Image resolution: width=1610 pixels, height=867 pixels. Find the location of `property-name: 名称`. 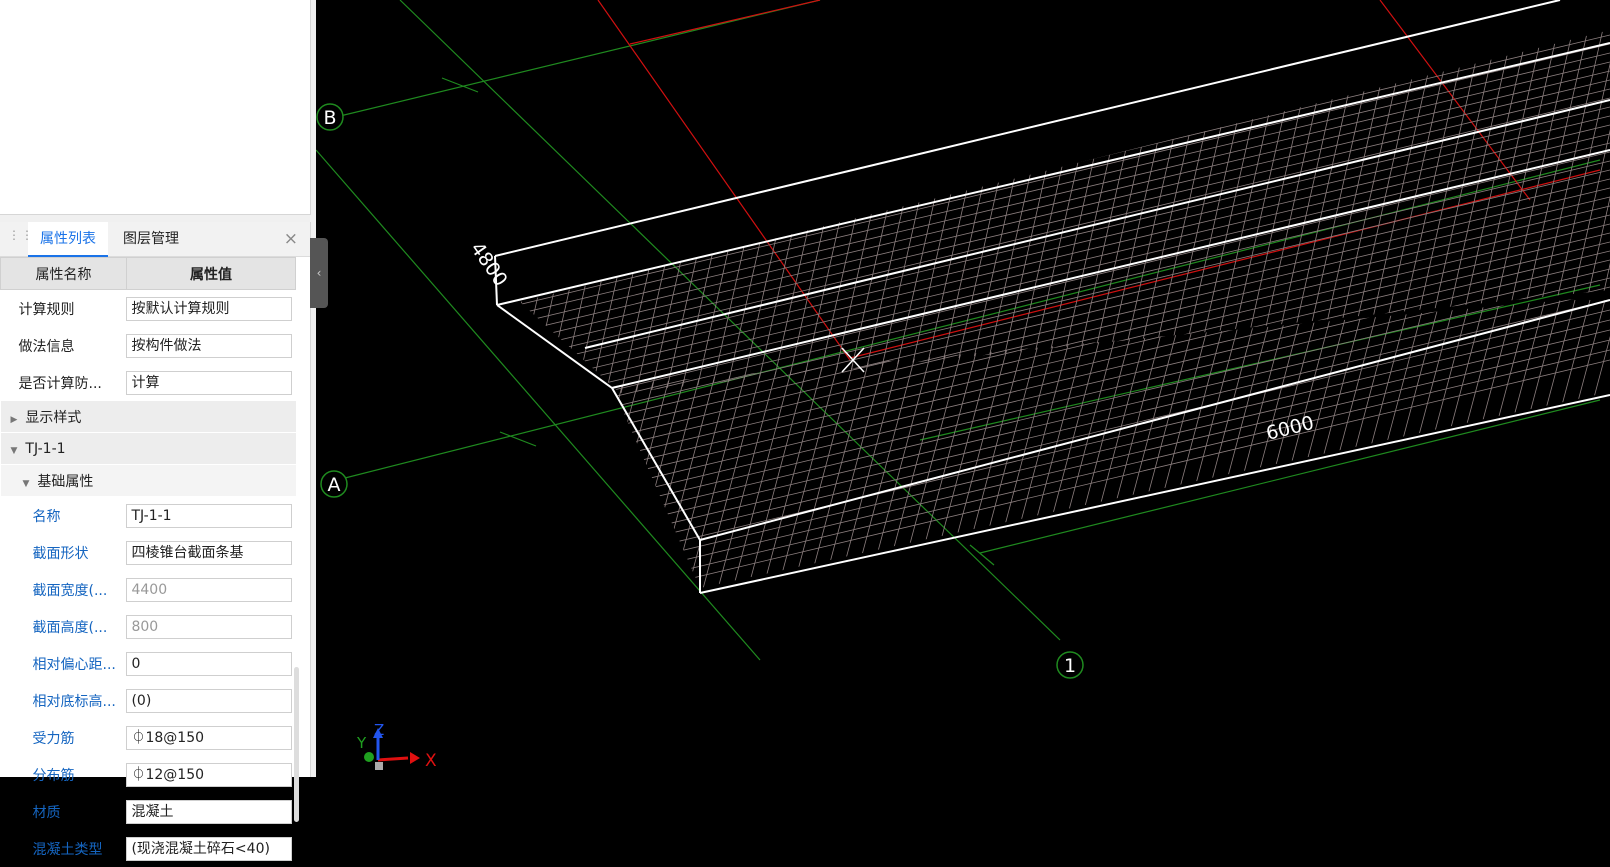

property-name: 名称 is located at coordinates (46, 516).